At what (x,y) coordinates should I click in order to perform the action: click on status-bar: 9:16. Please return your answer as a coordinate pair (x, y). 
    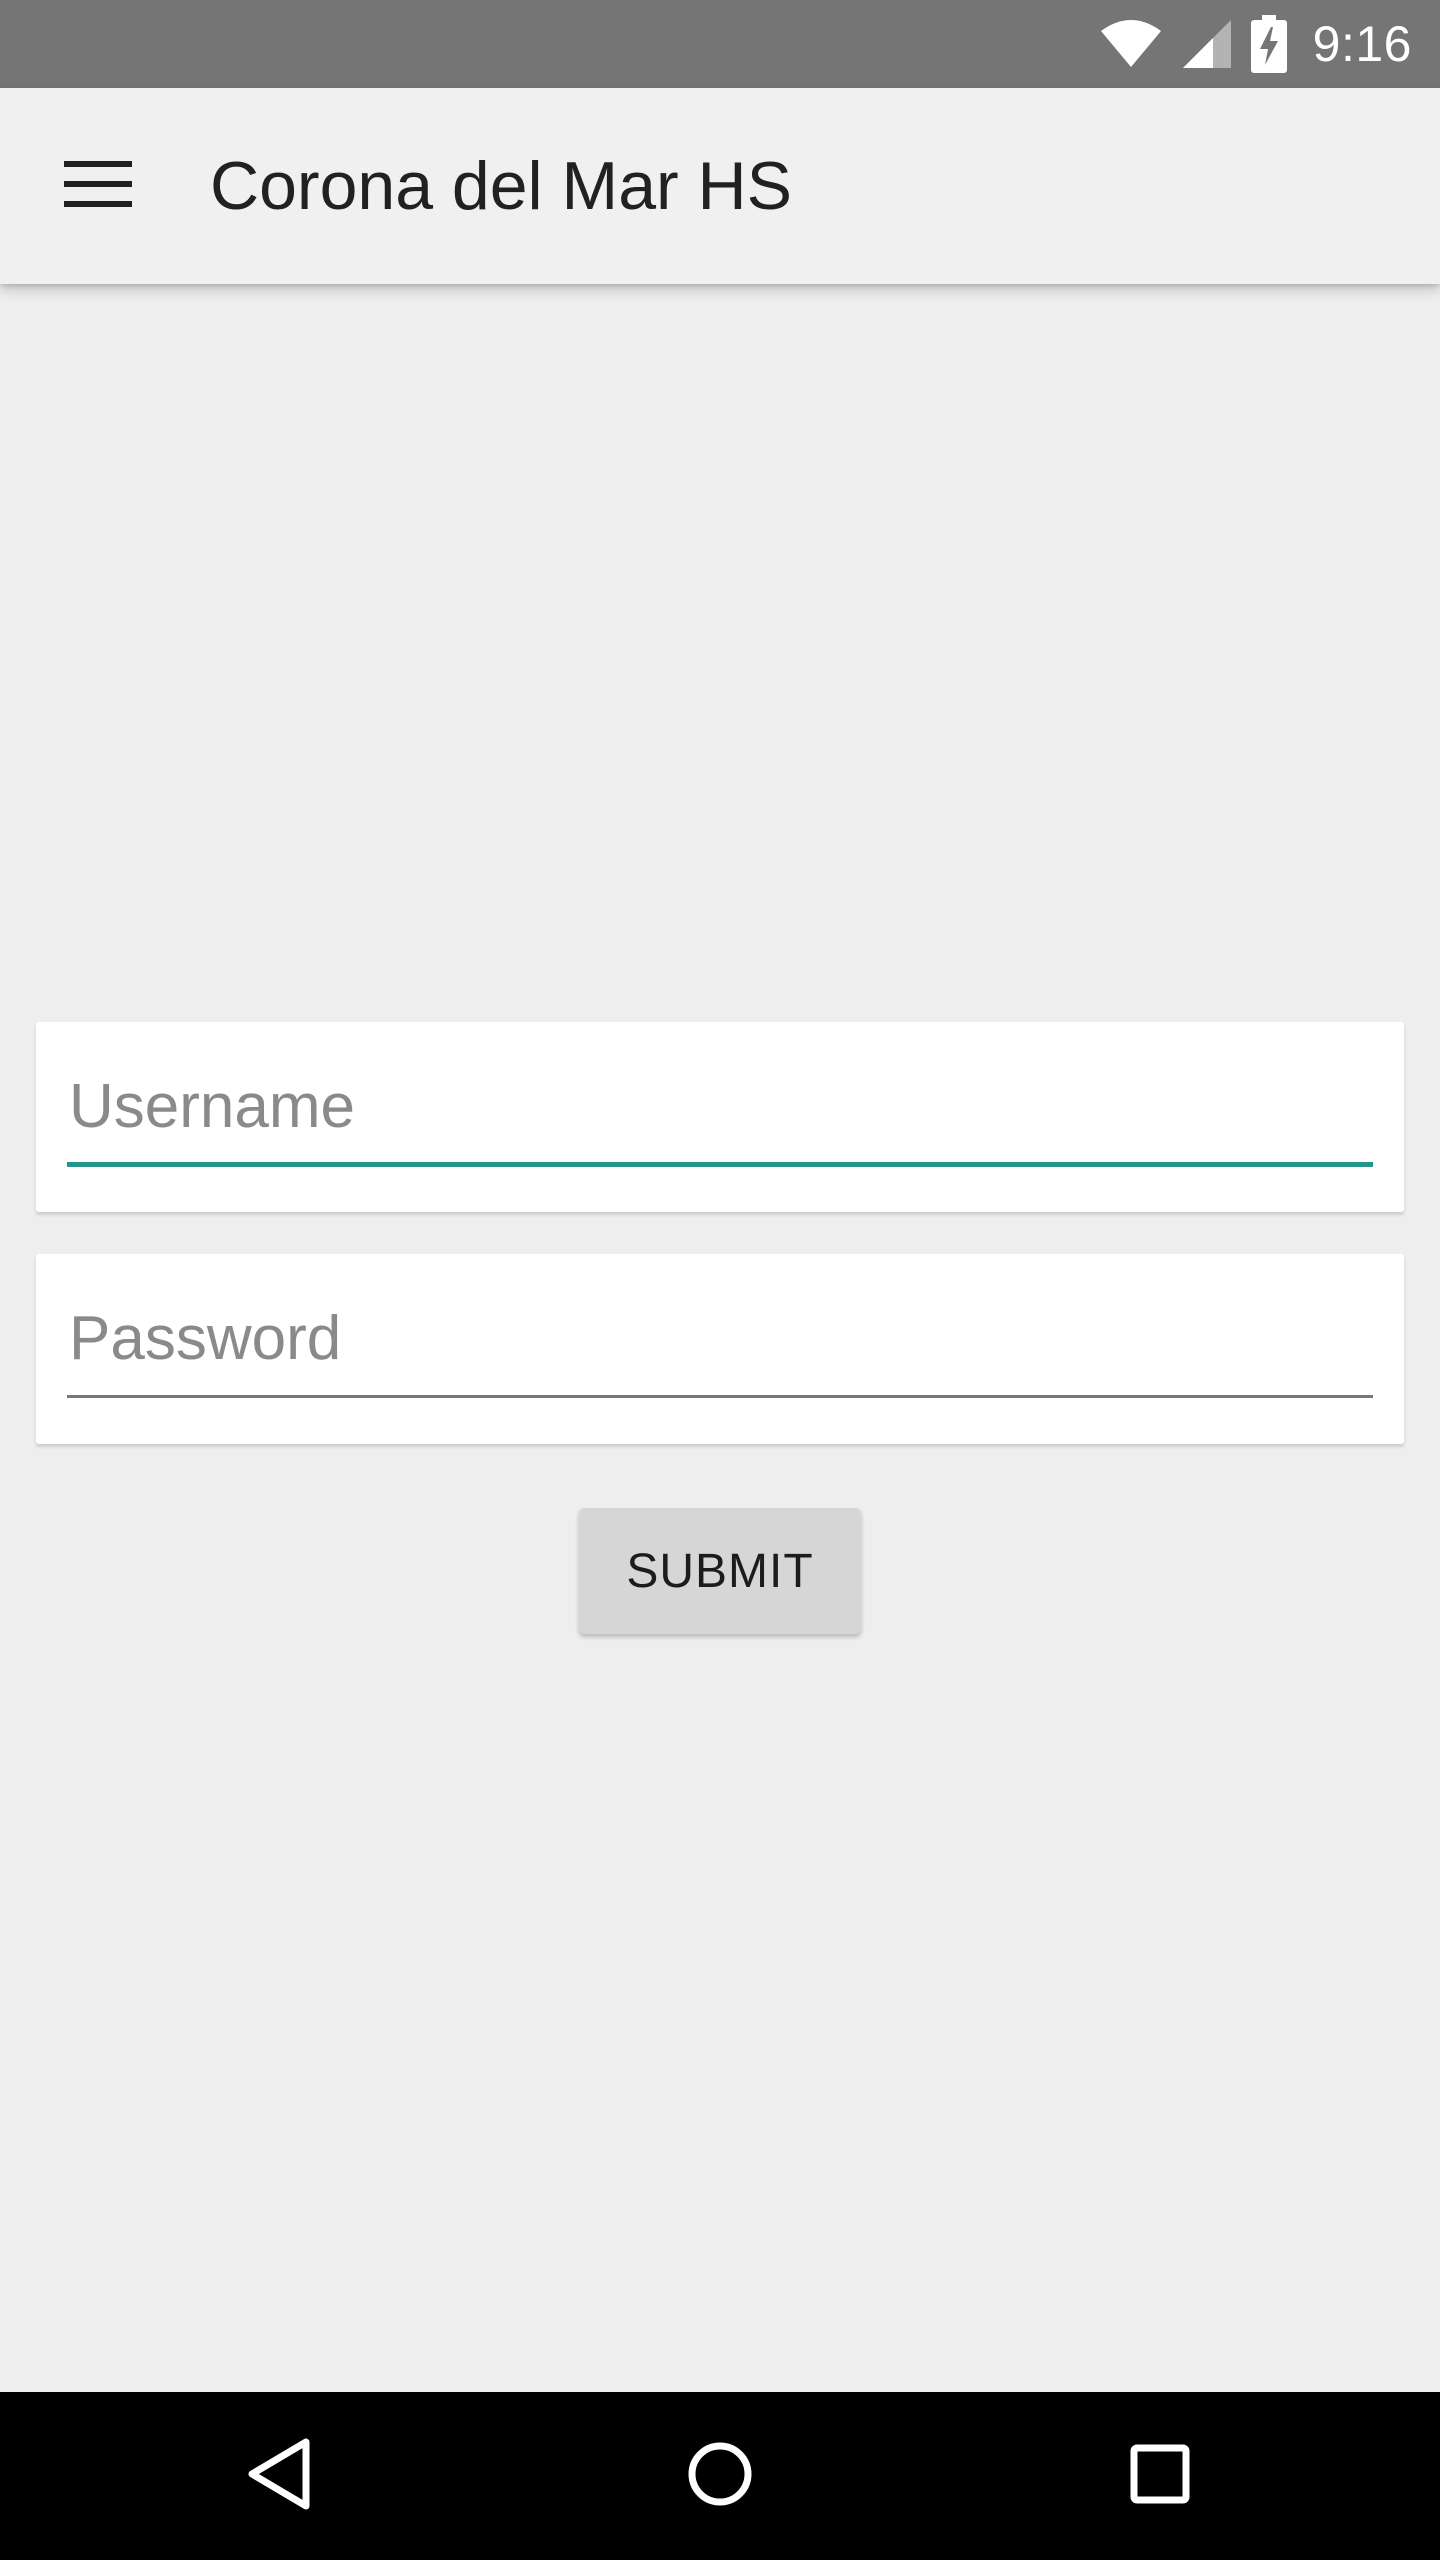
    Looking at the image, I should click on (720, 44).